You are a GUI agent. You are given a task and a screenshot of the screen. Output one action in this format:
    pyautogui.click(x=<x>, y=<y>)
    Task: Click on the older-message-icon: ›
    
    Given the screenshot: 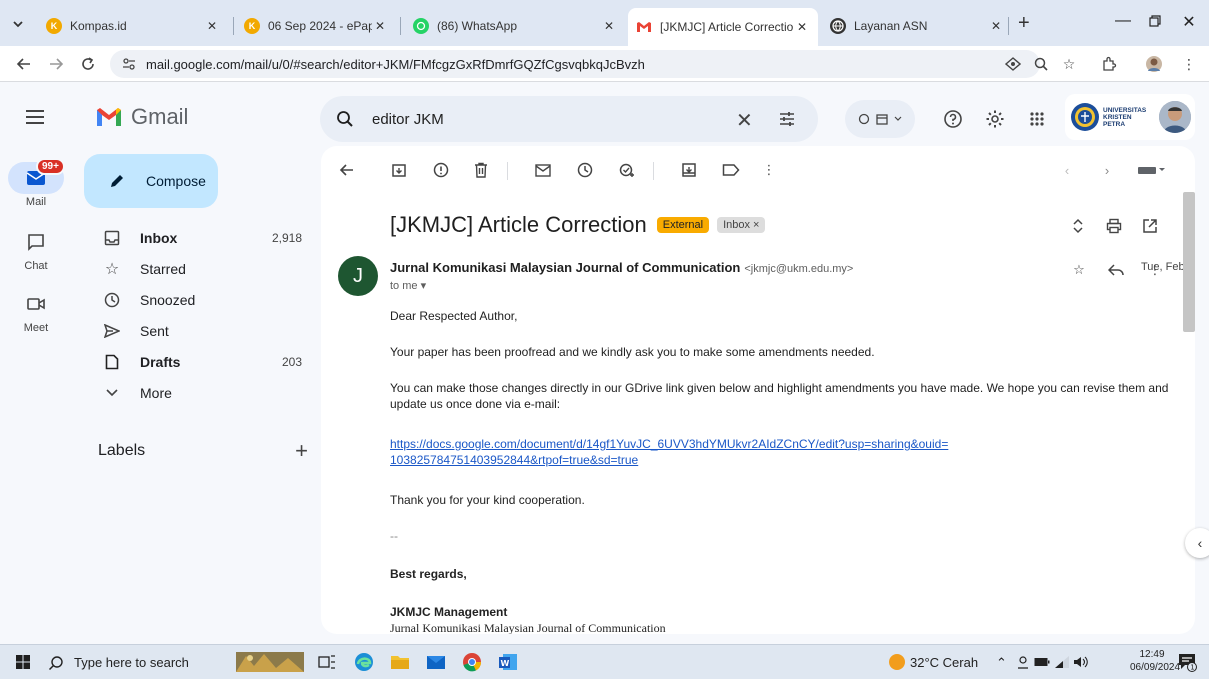 What is the action you would take?
    pyautogui.click(x=1107, y=170)
    